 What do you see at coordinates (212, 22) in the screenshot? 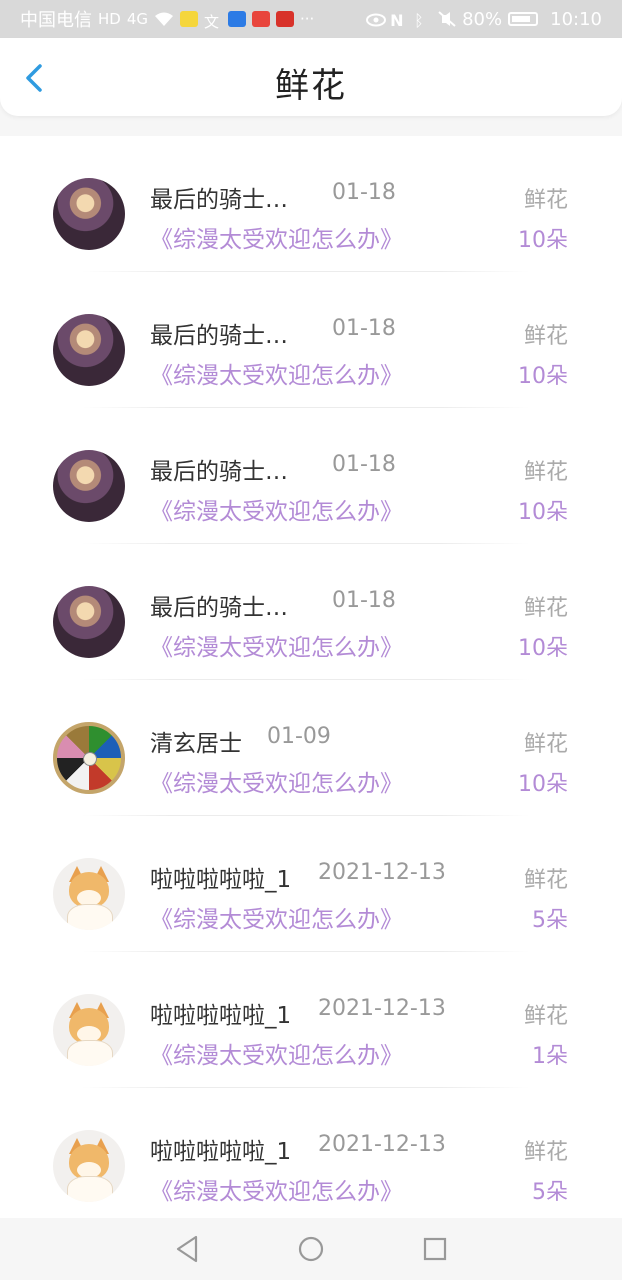
I see `translate-icon: 文` at bounding box center [212, 22].